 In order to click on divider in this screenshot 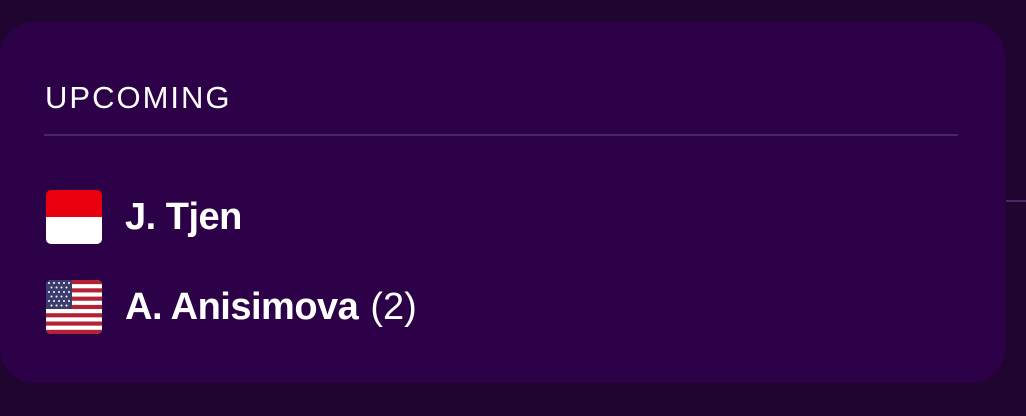, I will do `click(501, 135)`.